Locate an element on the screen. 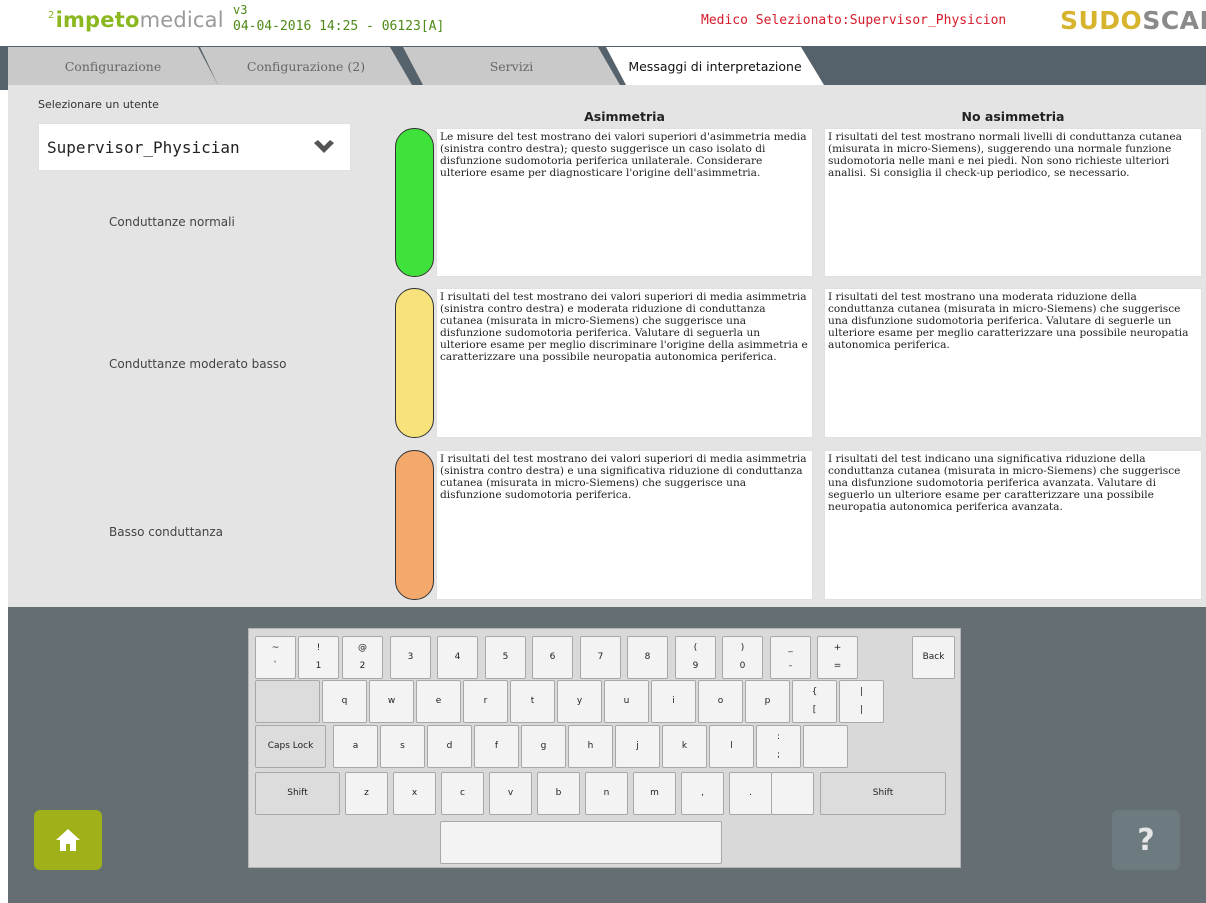  key-z: z is located at coordinates (366, 793).